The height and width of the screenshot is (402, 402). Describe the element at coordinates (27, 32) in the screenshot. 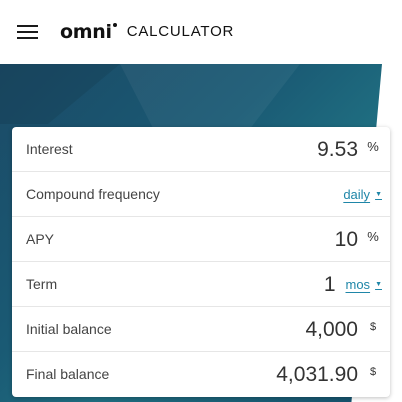

I see `hamburger-menu-icon` at that location.